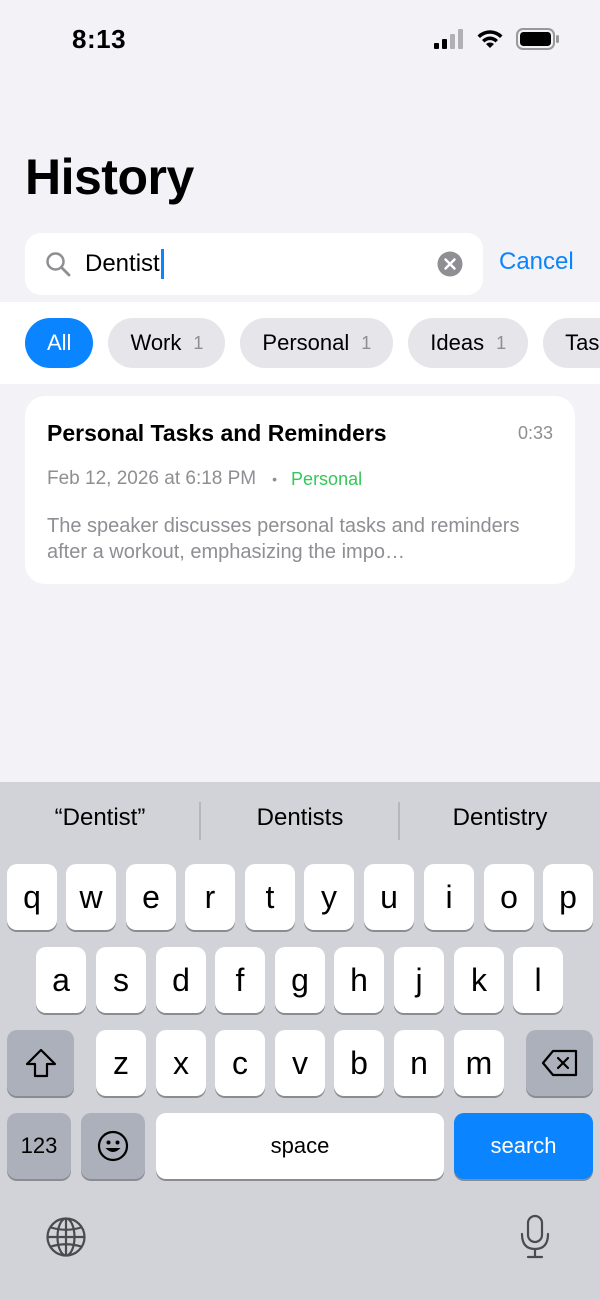 The width and height of the screenshot is (600, 1299). What do you see at coordinates (479, 1063) in the screenshot?
I see `key-m: m` at bounding box center [479, 1063].